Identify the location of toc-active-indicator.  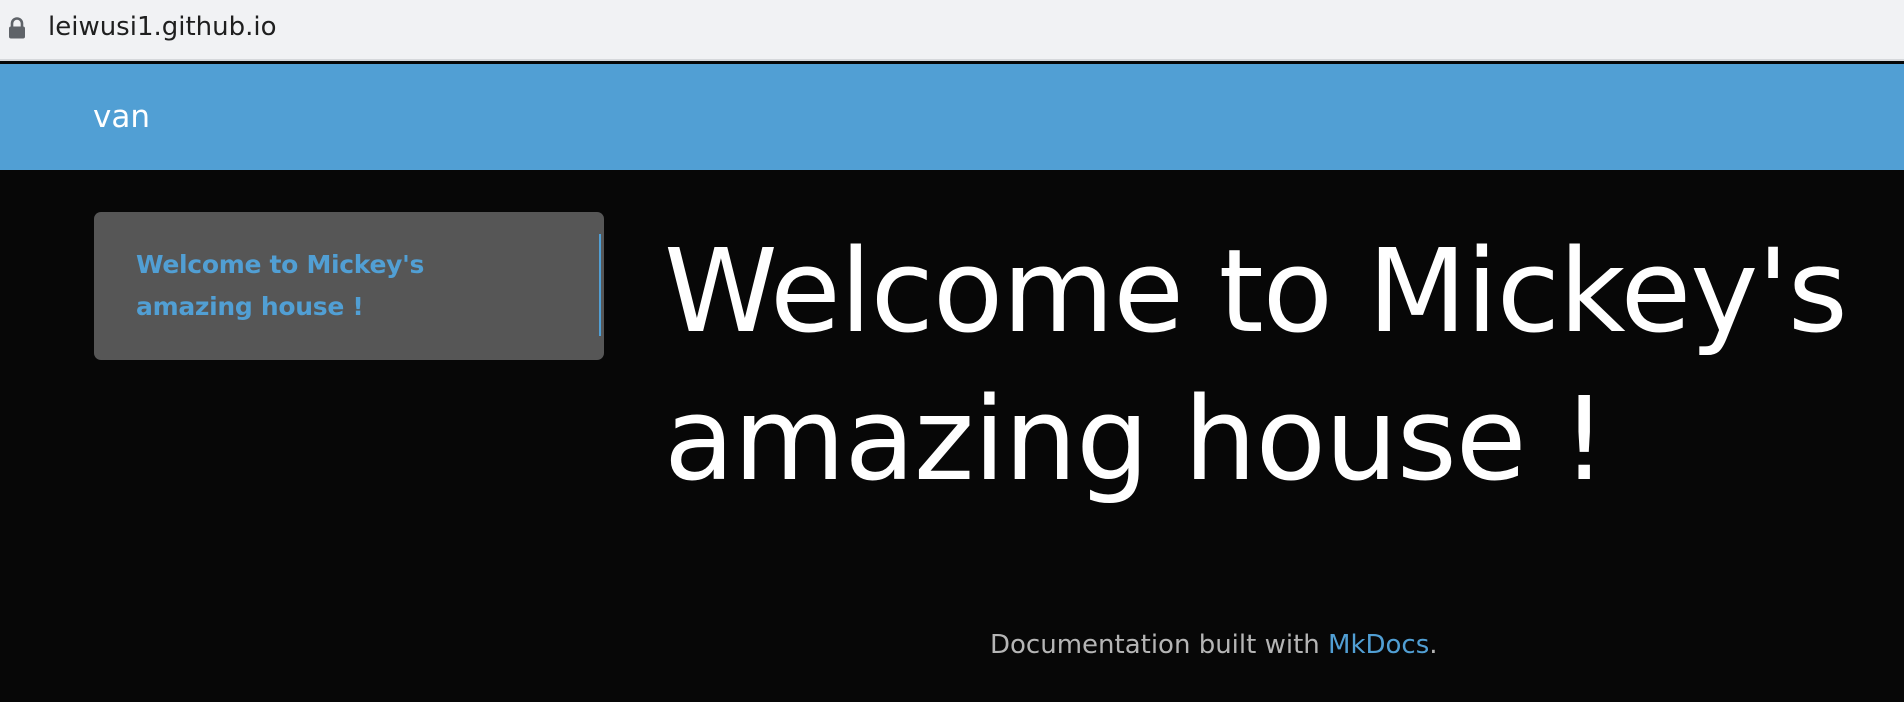
(600, 285).